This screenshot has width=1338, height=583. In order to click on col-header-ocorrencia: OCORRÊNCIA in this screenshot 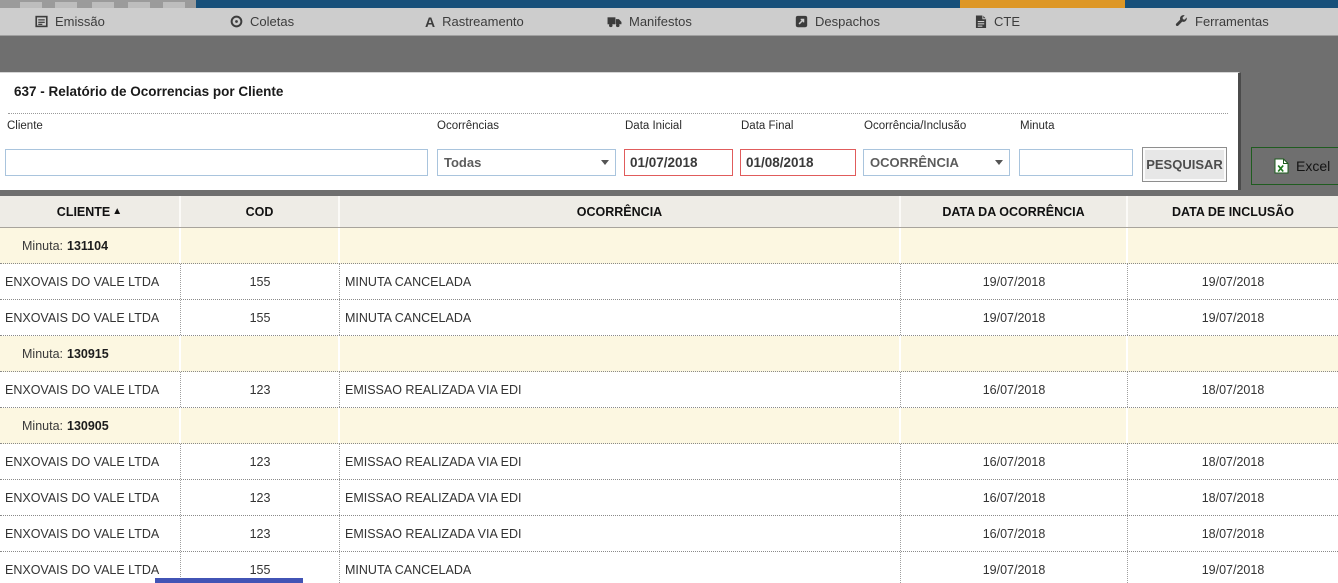, I will do `click(620, 211)`.